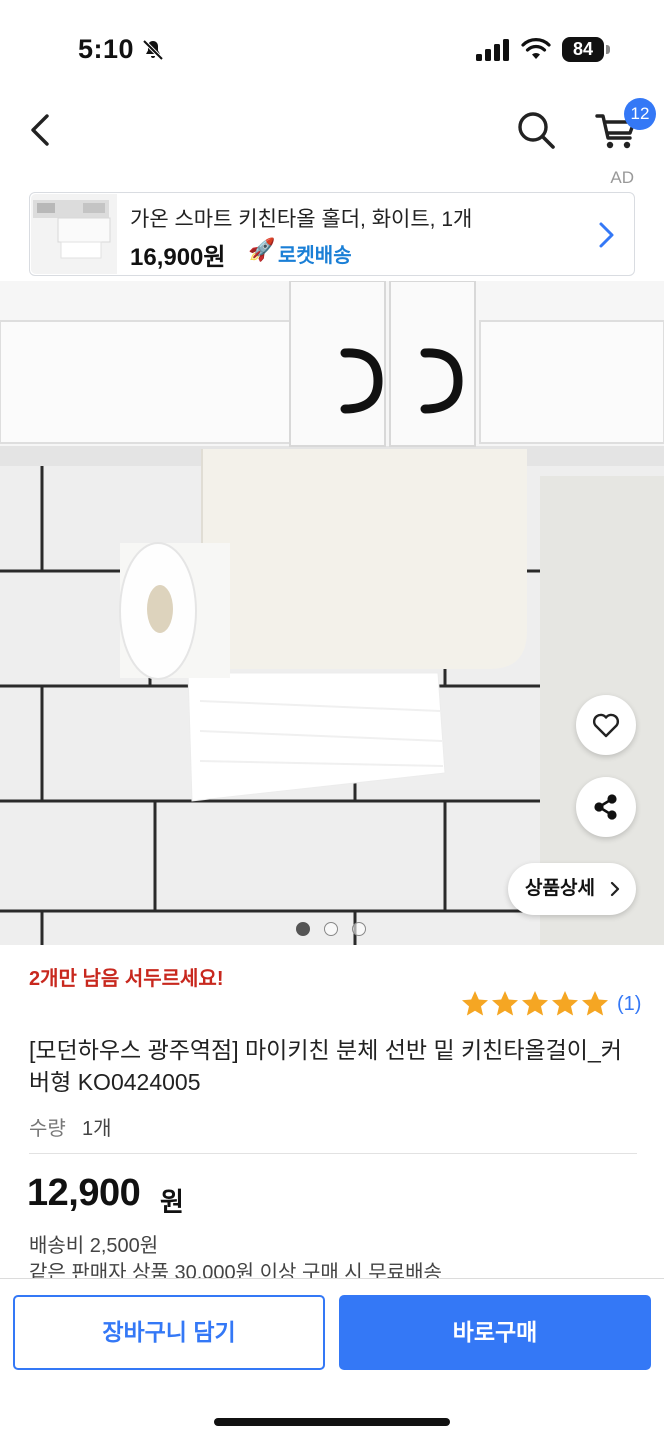  I want to click on rocket-delivery-label: 로켓배송, so click(315, 256).